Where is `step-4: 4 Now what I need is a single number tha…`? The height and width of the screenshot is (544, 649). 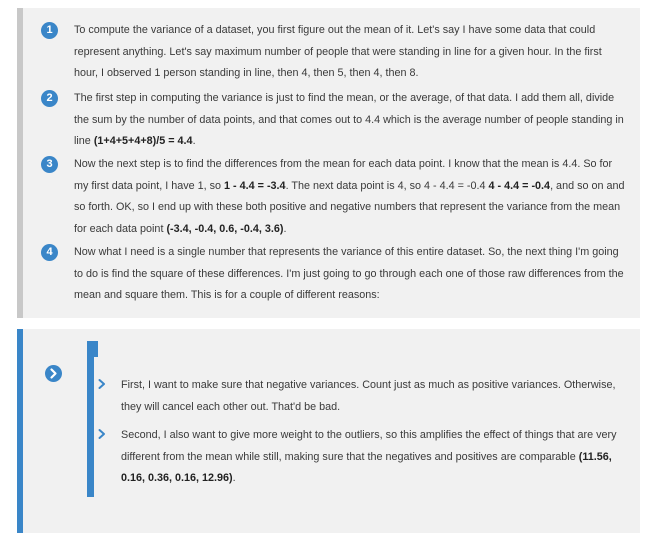 step-4: 4 Now what I need is a single number tha… is located at coordinates (333, 274).